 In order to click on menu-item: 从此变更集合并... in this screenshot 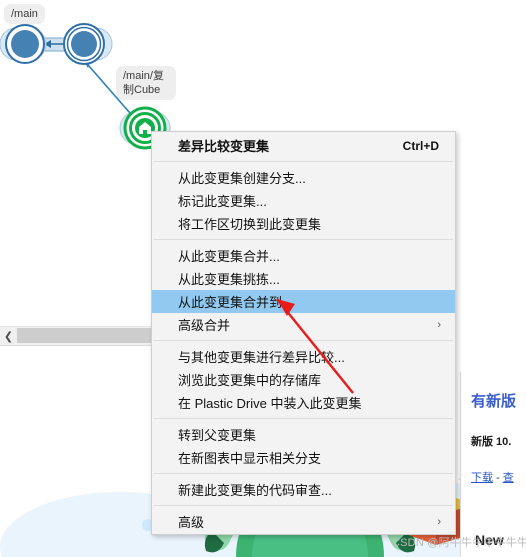, I will do `click(303, 255)`.